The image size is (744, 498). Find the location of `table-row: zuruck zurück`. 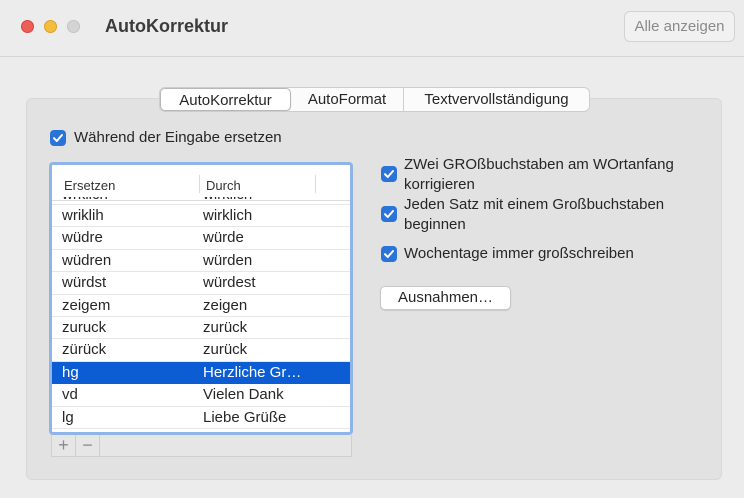

table-row: zuruck zurück is located at coordinates (201, 328).